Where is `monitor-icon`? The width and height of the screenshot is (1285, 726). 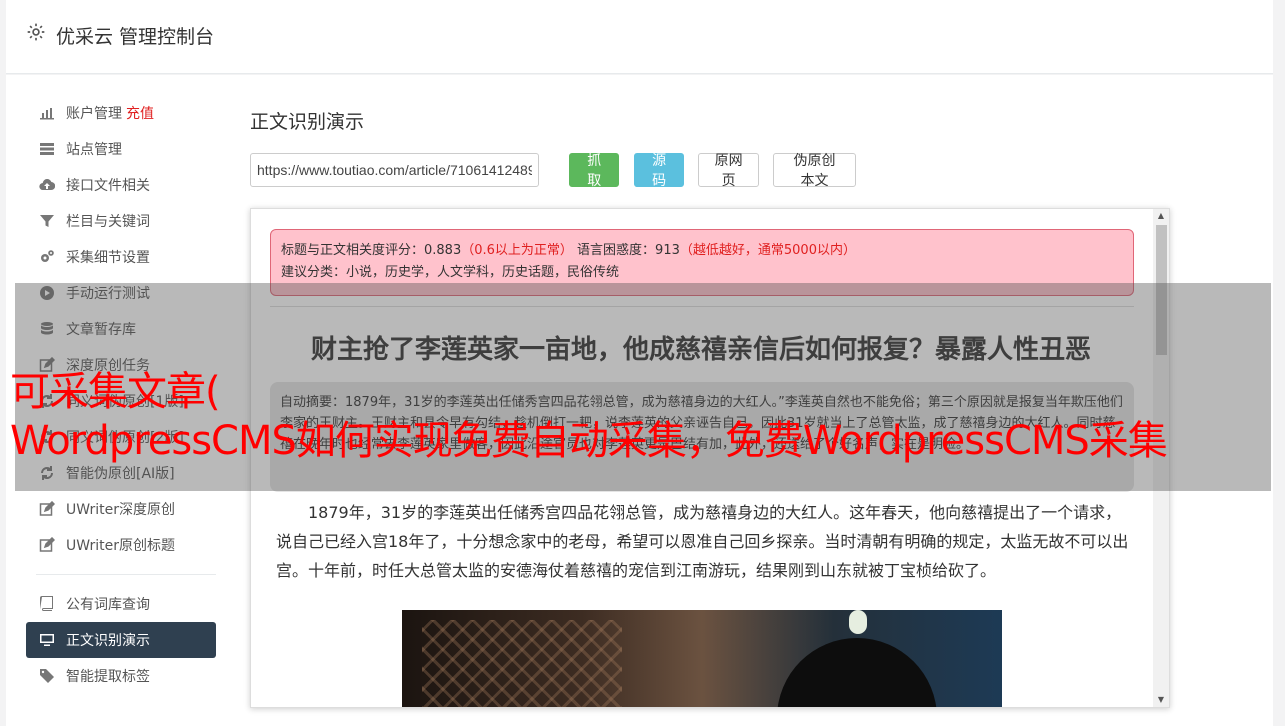 monitor-icon is located at coordinates (47, 640).